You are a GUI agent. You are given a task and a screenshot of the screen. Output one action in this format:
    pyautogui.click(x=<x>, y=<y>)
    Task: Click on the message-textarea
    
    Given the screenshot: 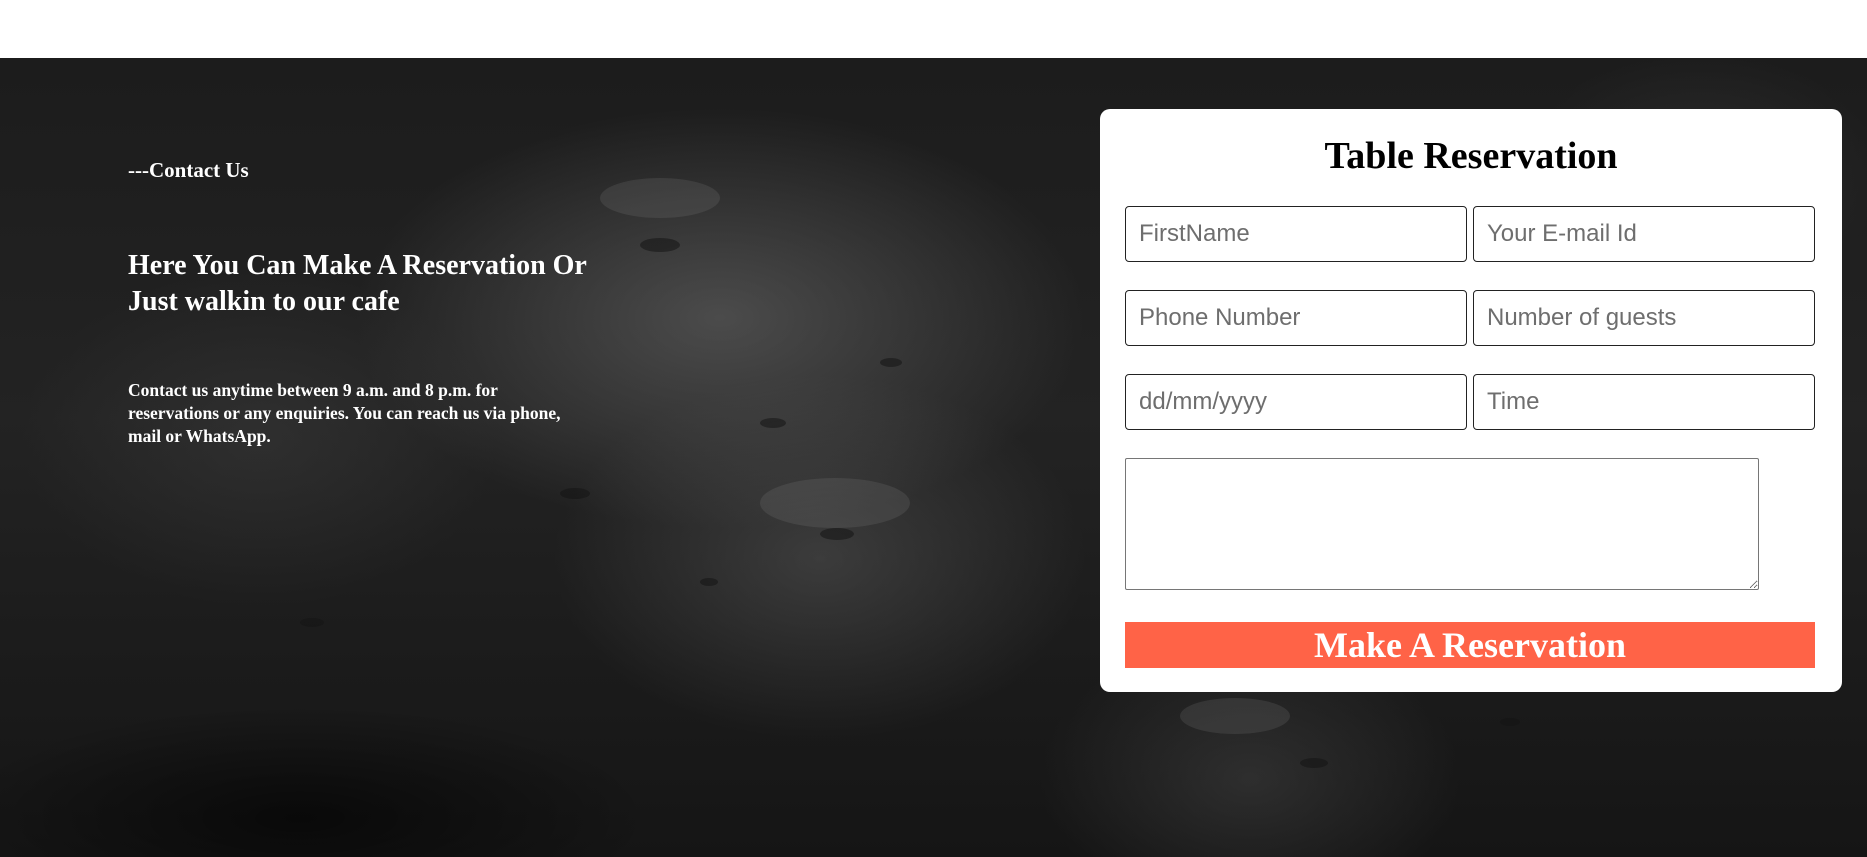 What is the action you would take?
    pyautogui.click(x=1442, y=524)
    